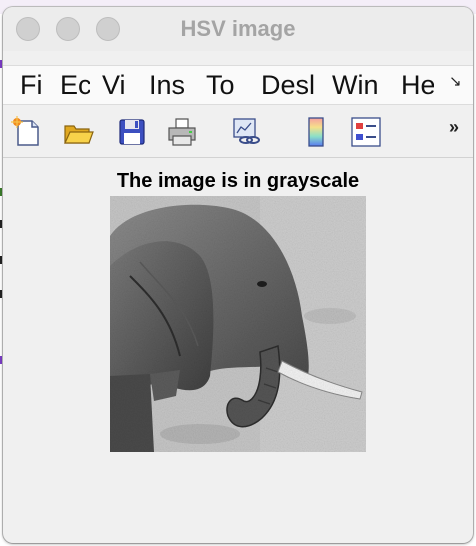  I want to click on open-file-button, so click(78, 132).